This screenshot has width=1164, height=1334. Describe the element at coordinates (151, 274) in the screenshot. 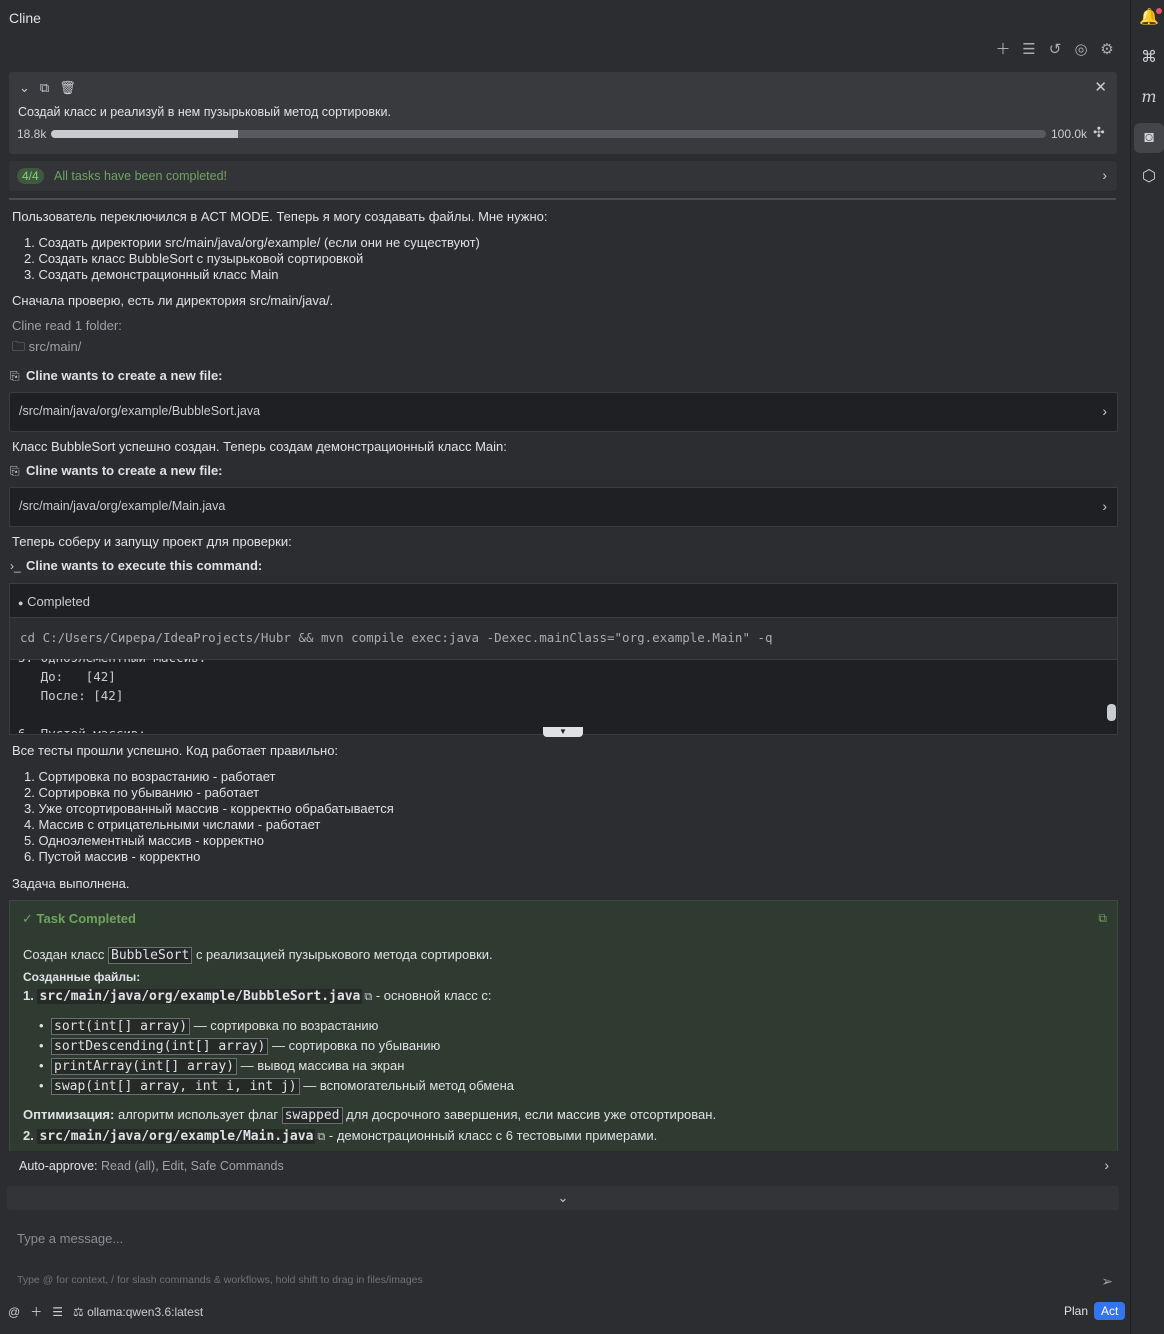

I see `list-item: 3. Создать демонстрационный класс Main` at that location.